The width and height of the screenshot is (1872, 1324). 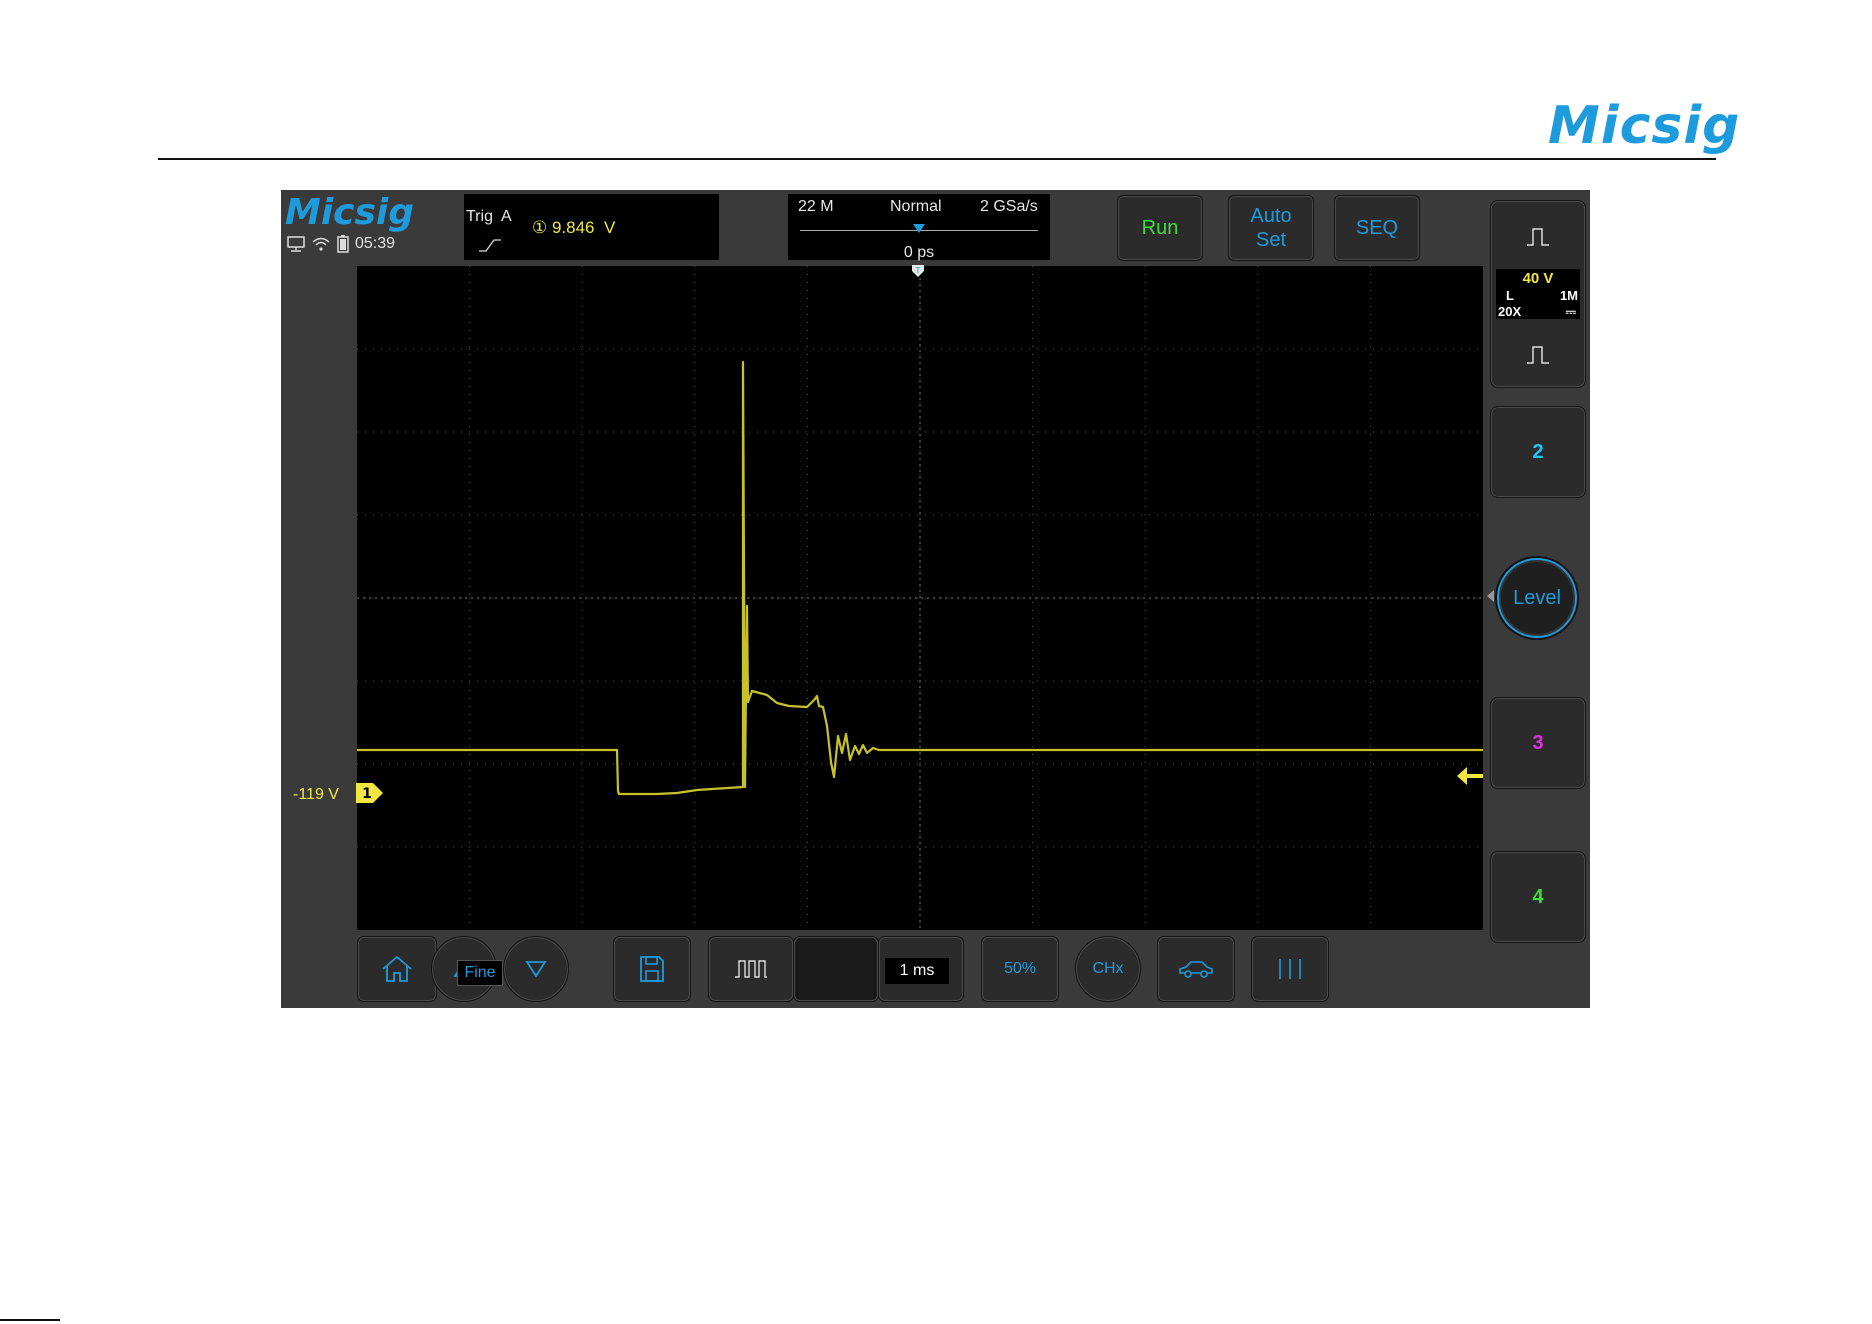 I want to click on trigger-position-marker: T, so click(x=918, y=273).